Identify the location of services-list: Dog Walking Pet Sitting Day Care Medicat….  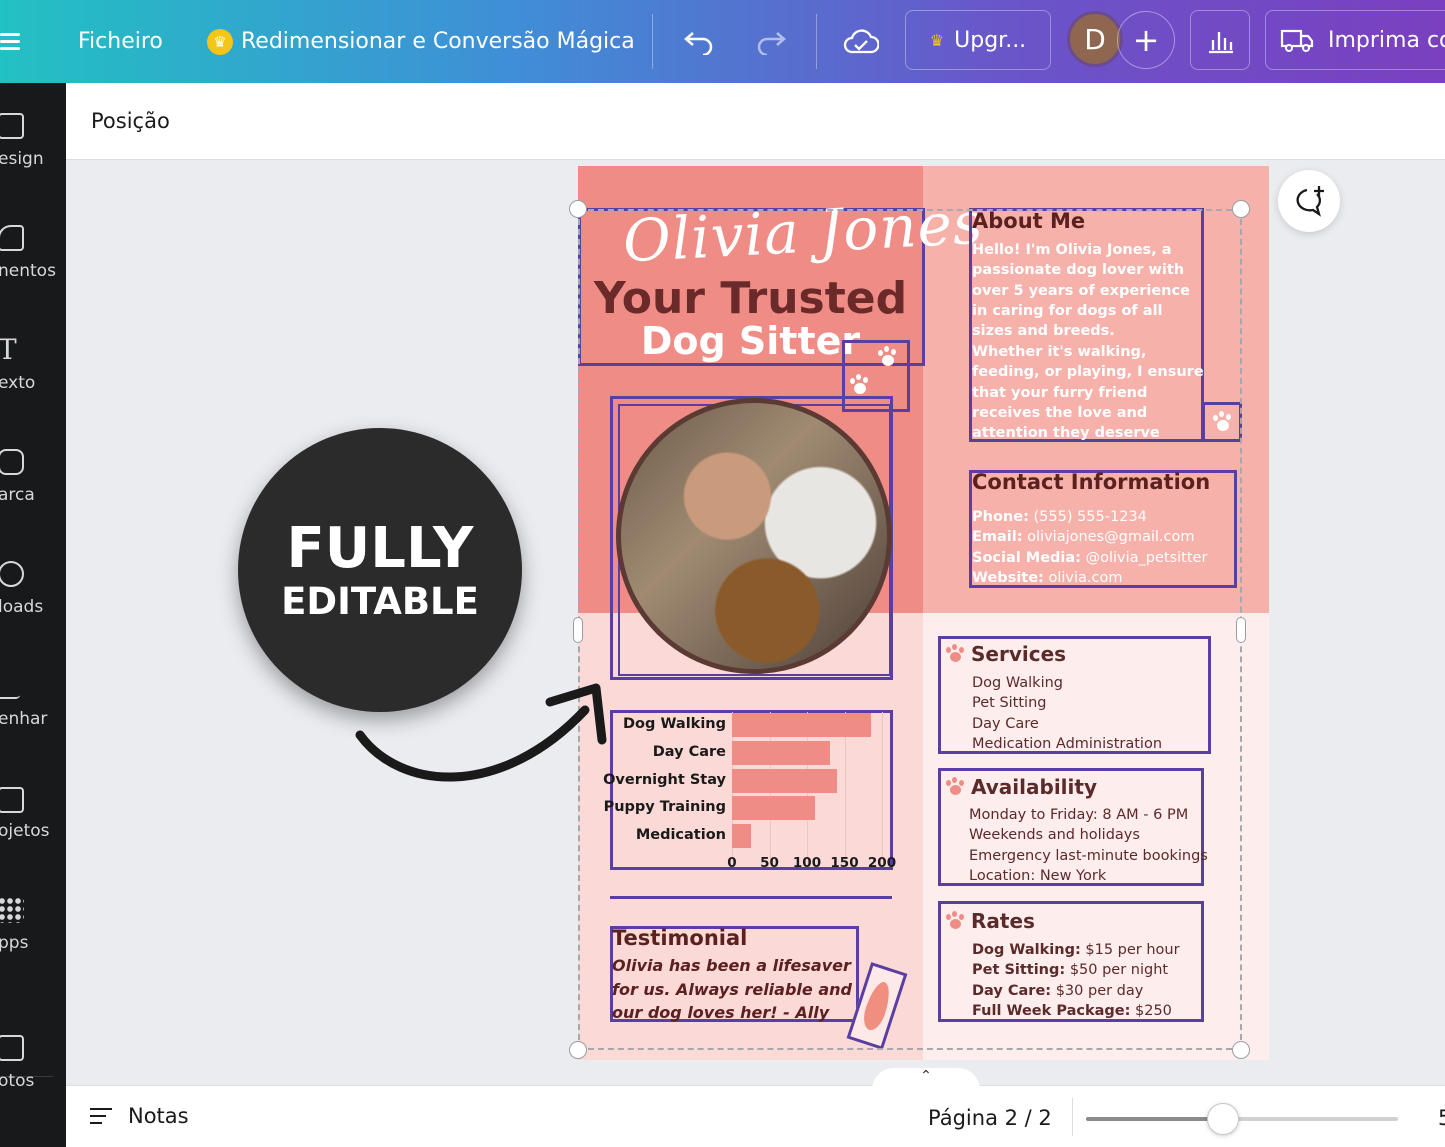
(1067, 714).